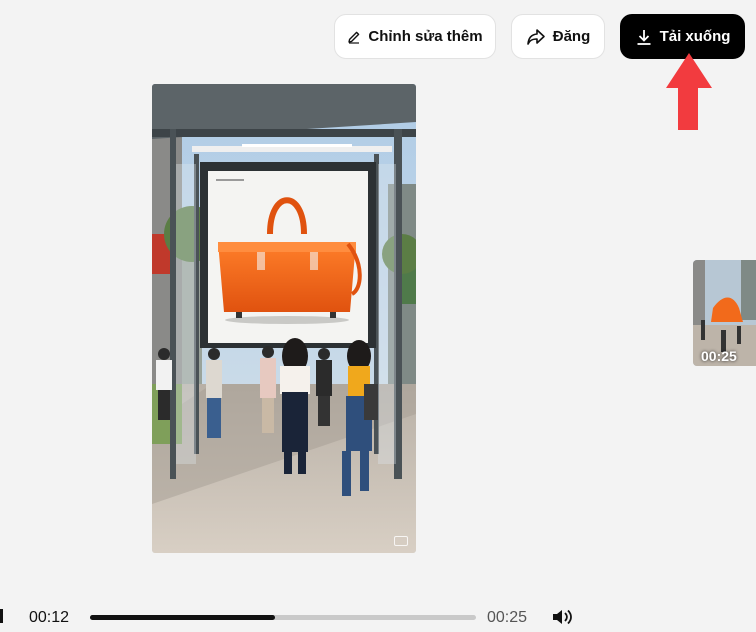  I want to click on watermark-icon, so click(401, 541).